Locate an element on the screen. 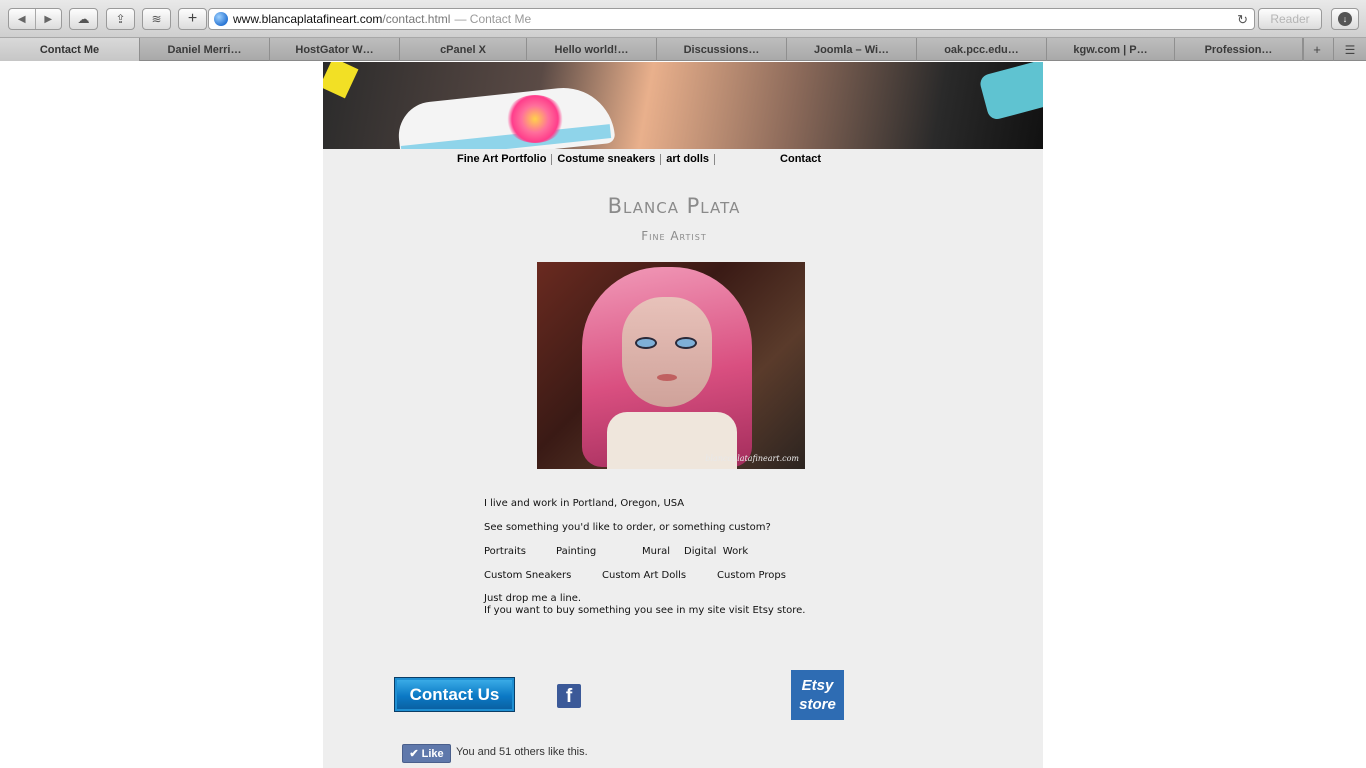 The width and height of the screenshot is (1366, 768). globe-icon is located at coordinates (221, 19).